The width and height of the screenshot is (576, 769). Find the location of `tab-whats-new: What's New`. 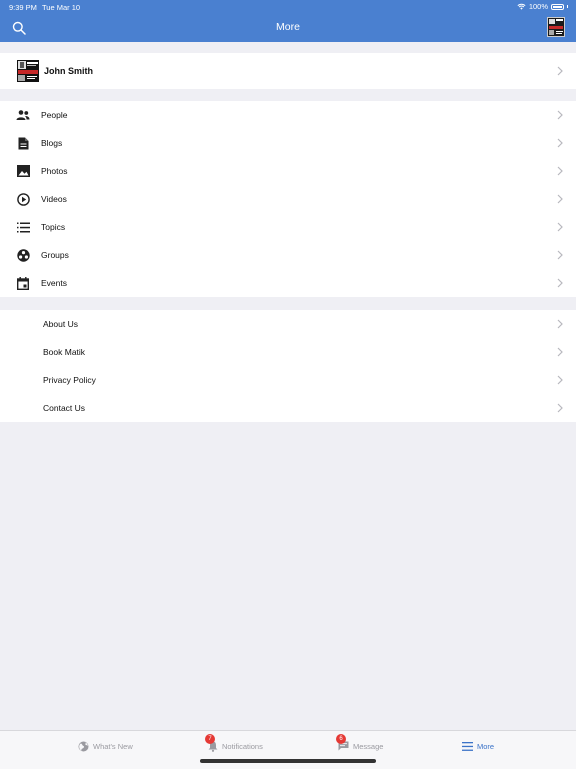

tab-whats-new: What's New is located at coordinates (105, 746).